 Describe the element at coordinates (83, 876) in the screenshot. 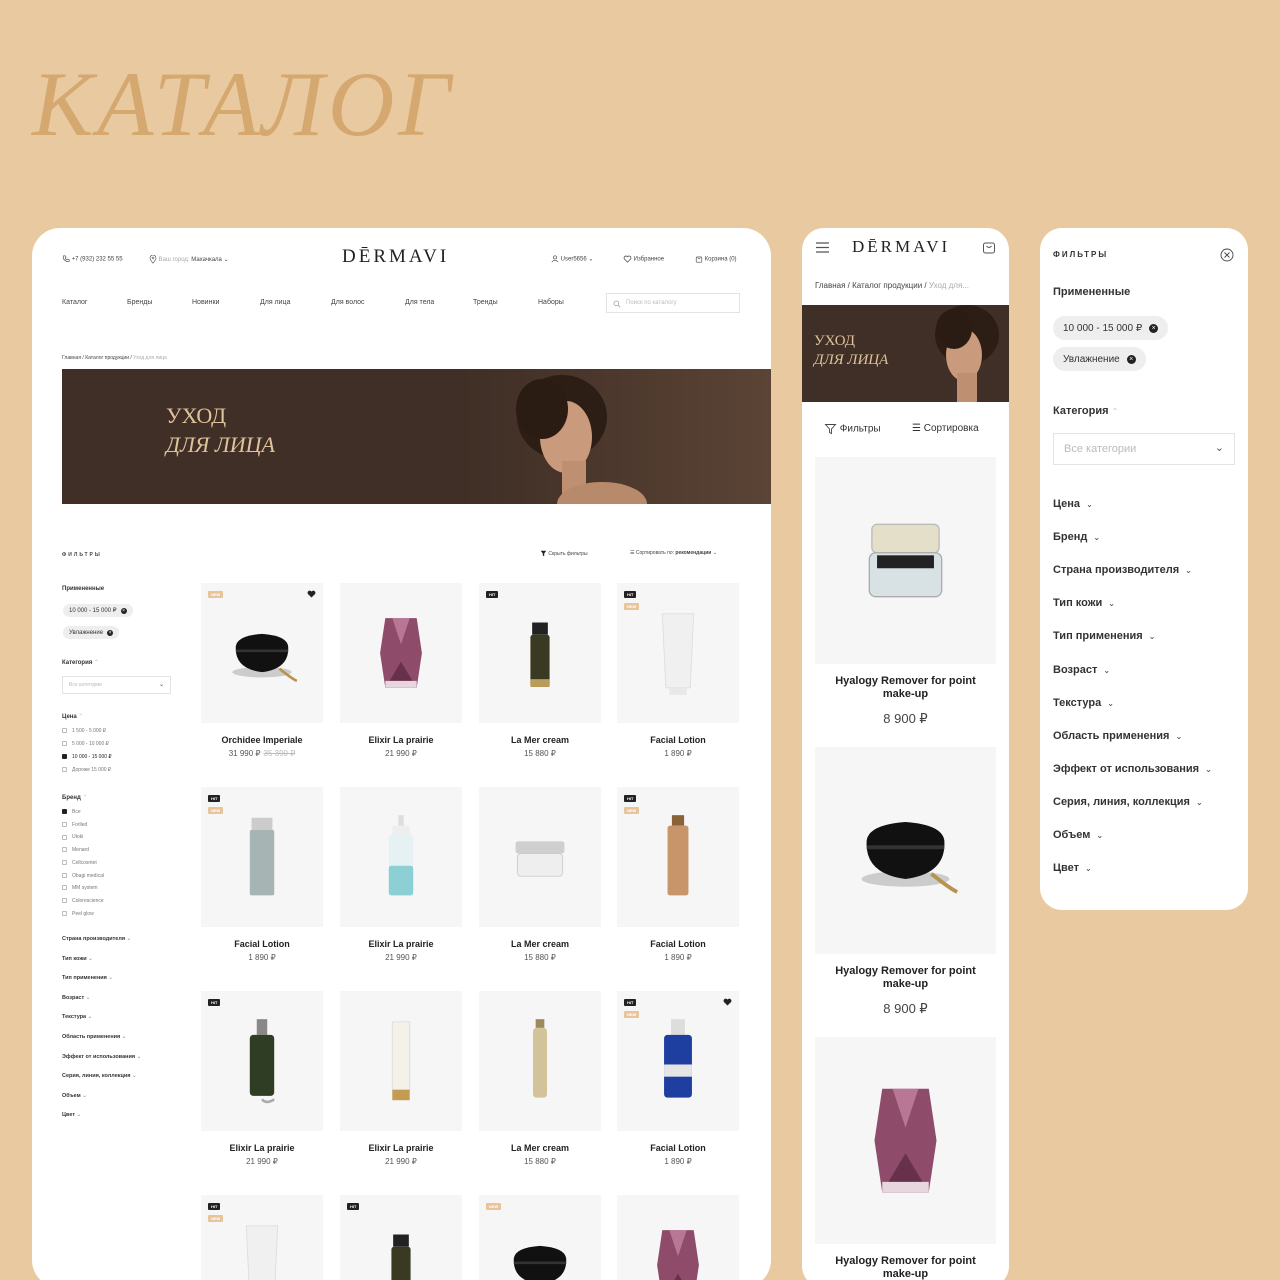

I see `brand-option: Obagi medical` at that location.